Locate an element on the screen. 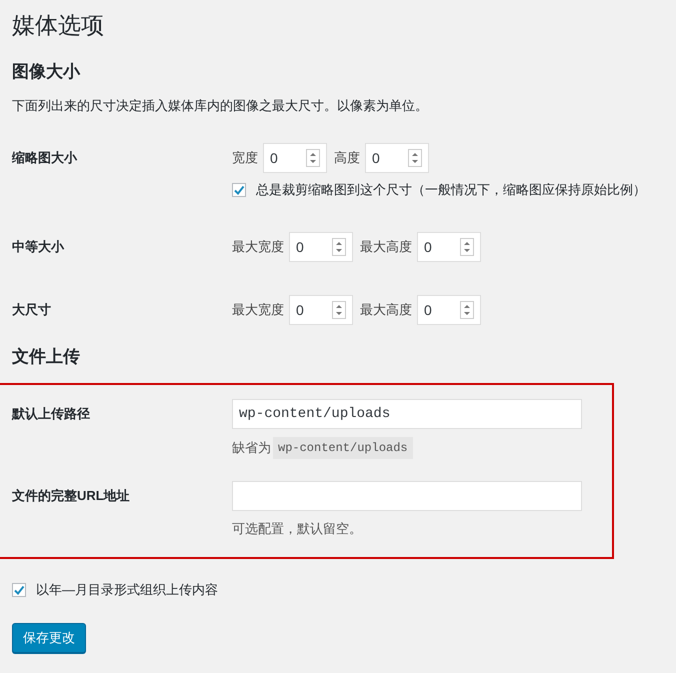 The width and height of the screenshot is (676, 673). save-button: 保存更改 is located at coordinates (49, 638).